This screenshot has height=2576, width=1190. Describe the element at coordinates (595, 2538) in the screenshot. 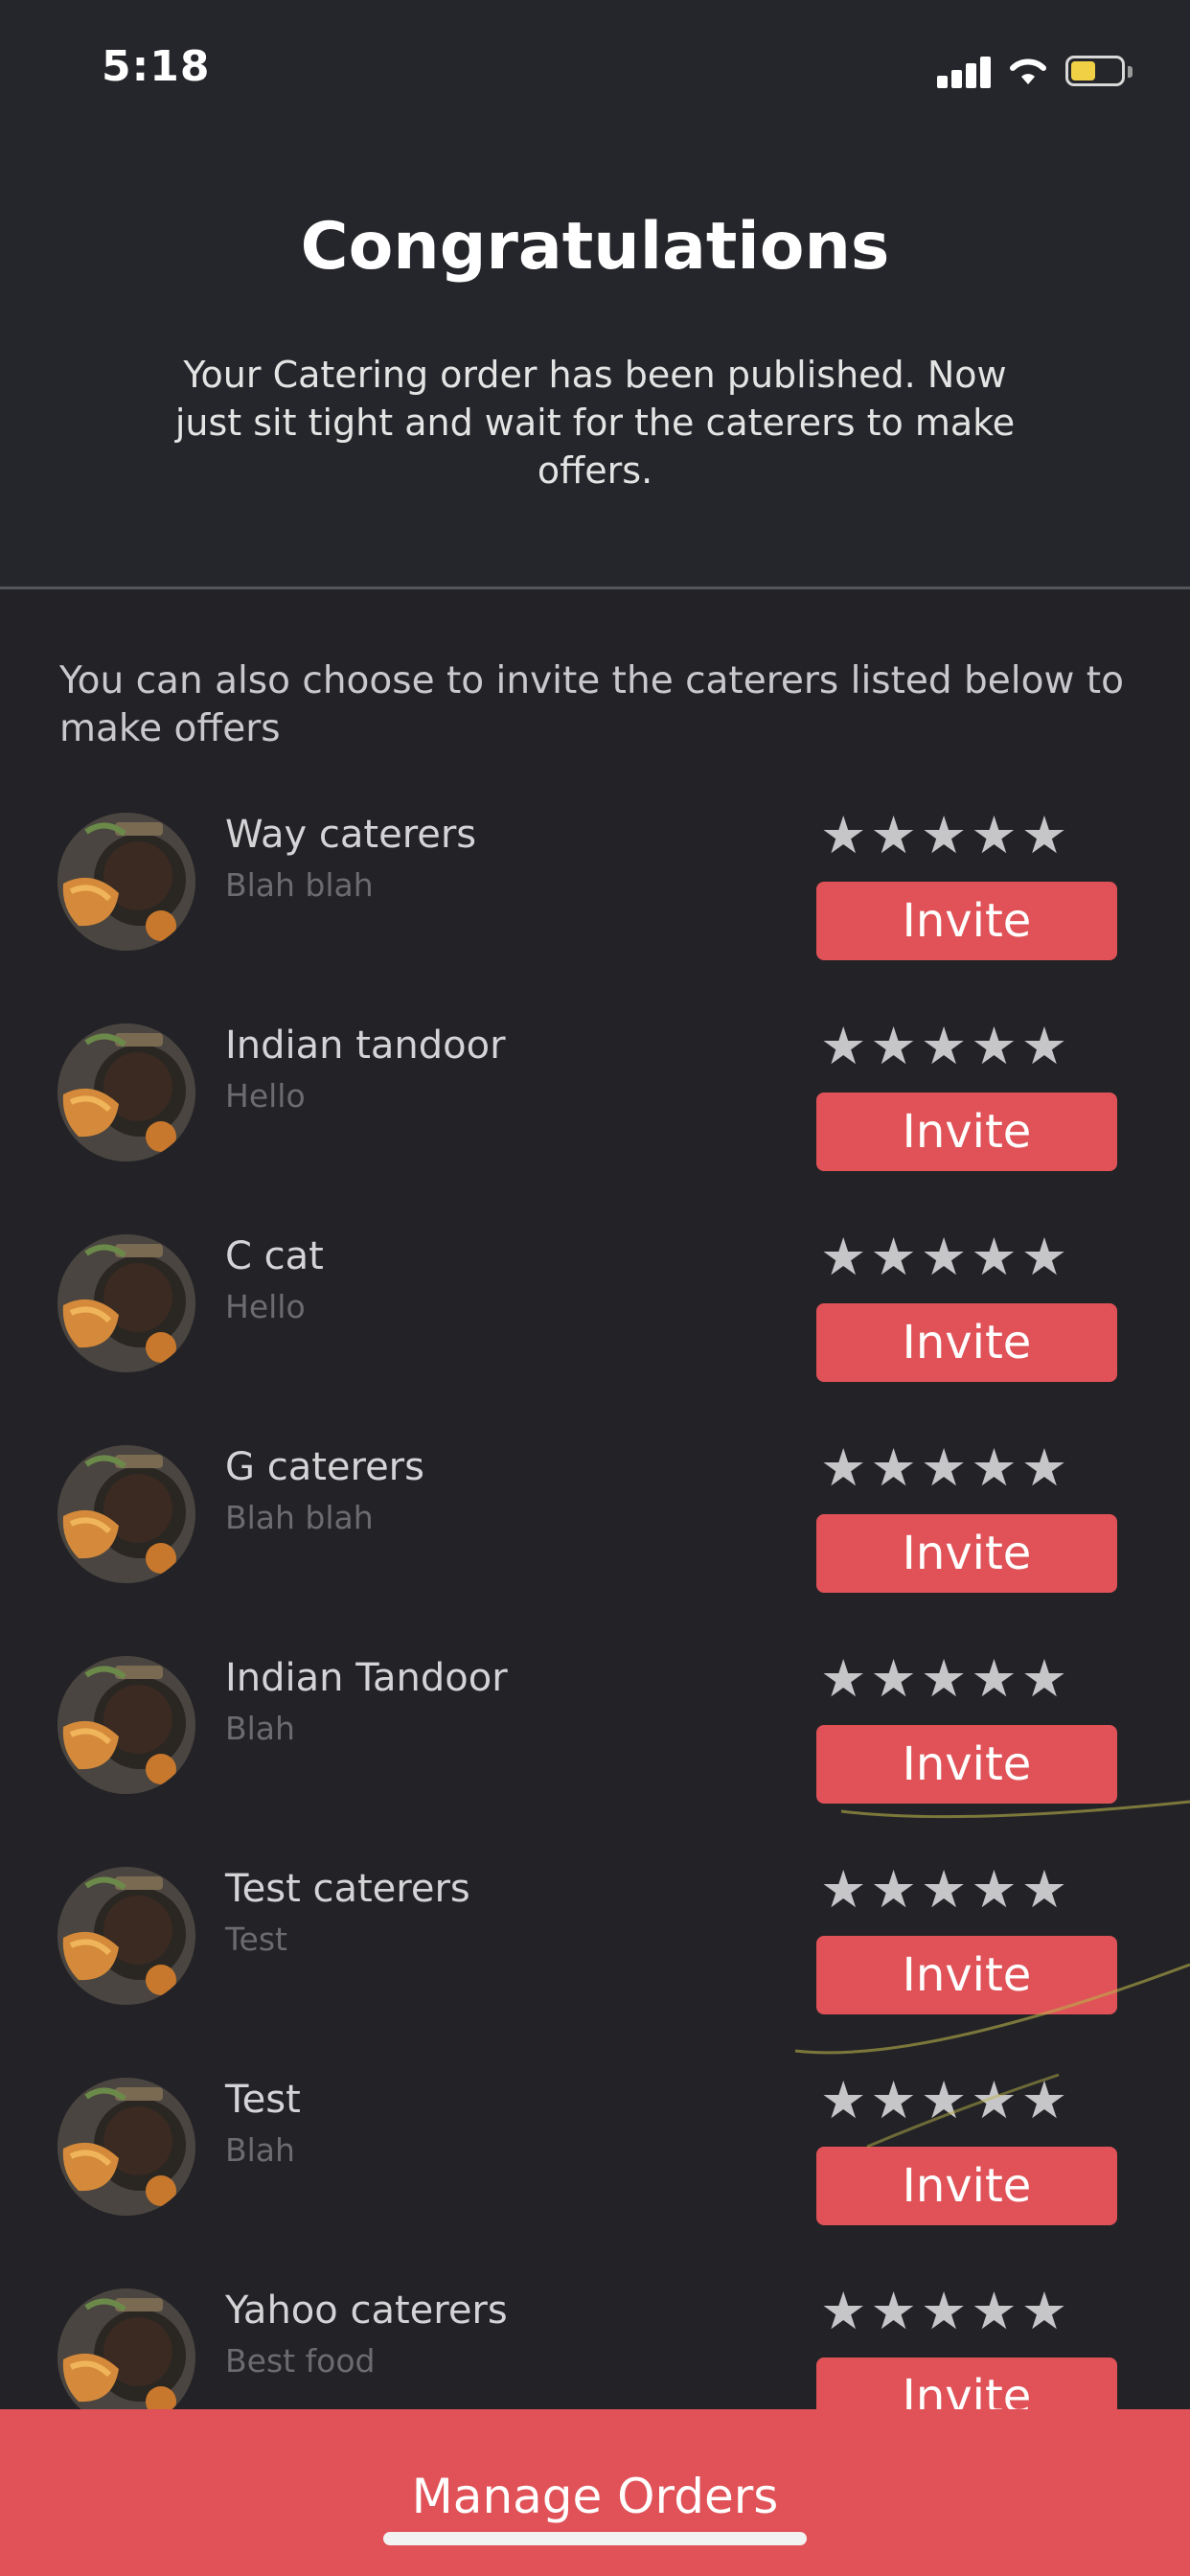

I see `home-indicator` at that location.